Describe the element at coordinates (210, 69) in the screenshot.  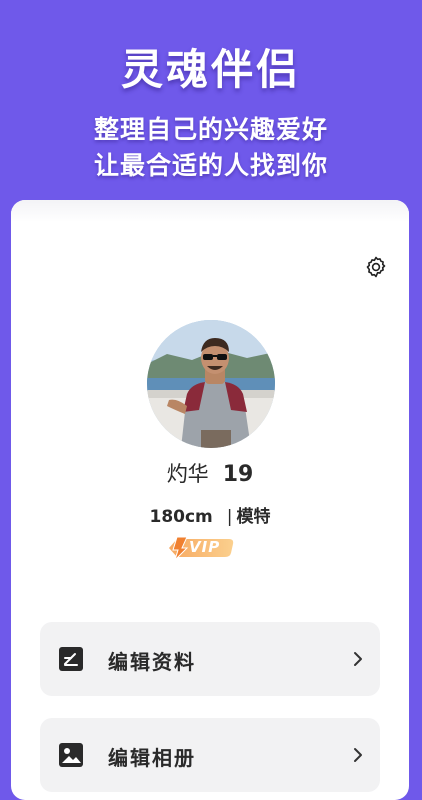
I see `hero-title: 灵魂伴侣` at that location.